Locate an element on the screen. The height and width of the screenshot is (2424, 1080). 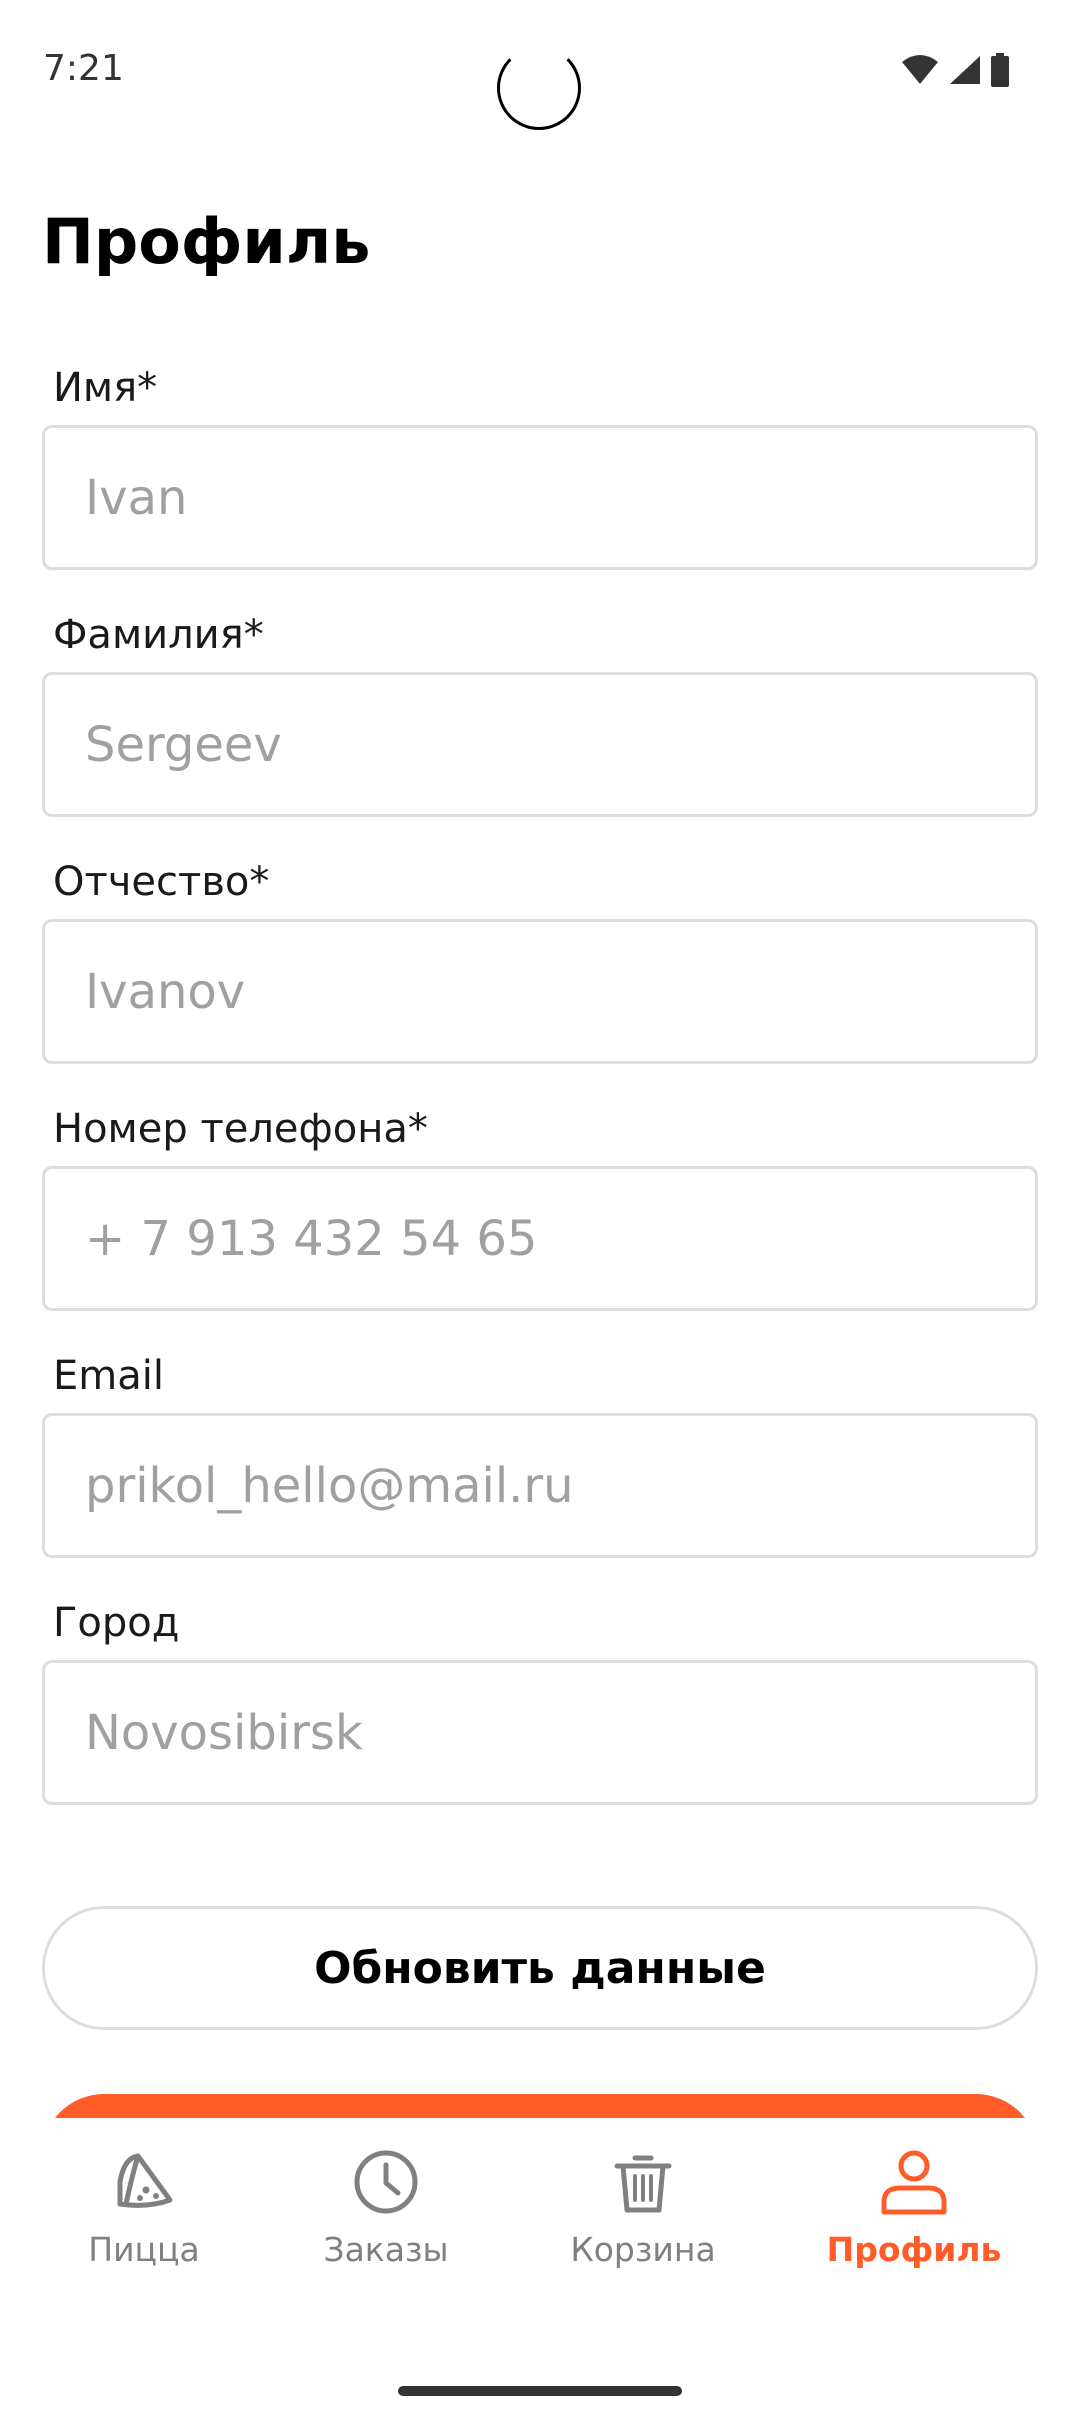
email-field is located at coordinates (540, 1485).